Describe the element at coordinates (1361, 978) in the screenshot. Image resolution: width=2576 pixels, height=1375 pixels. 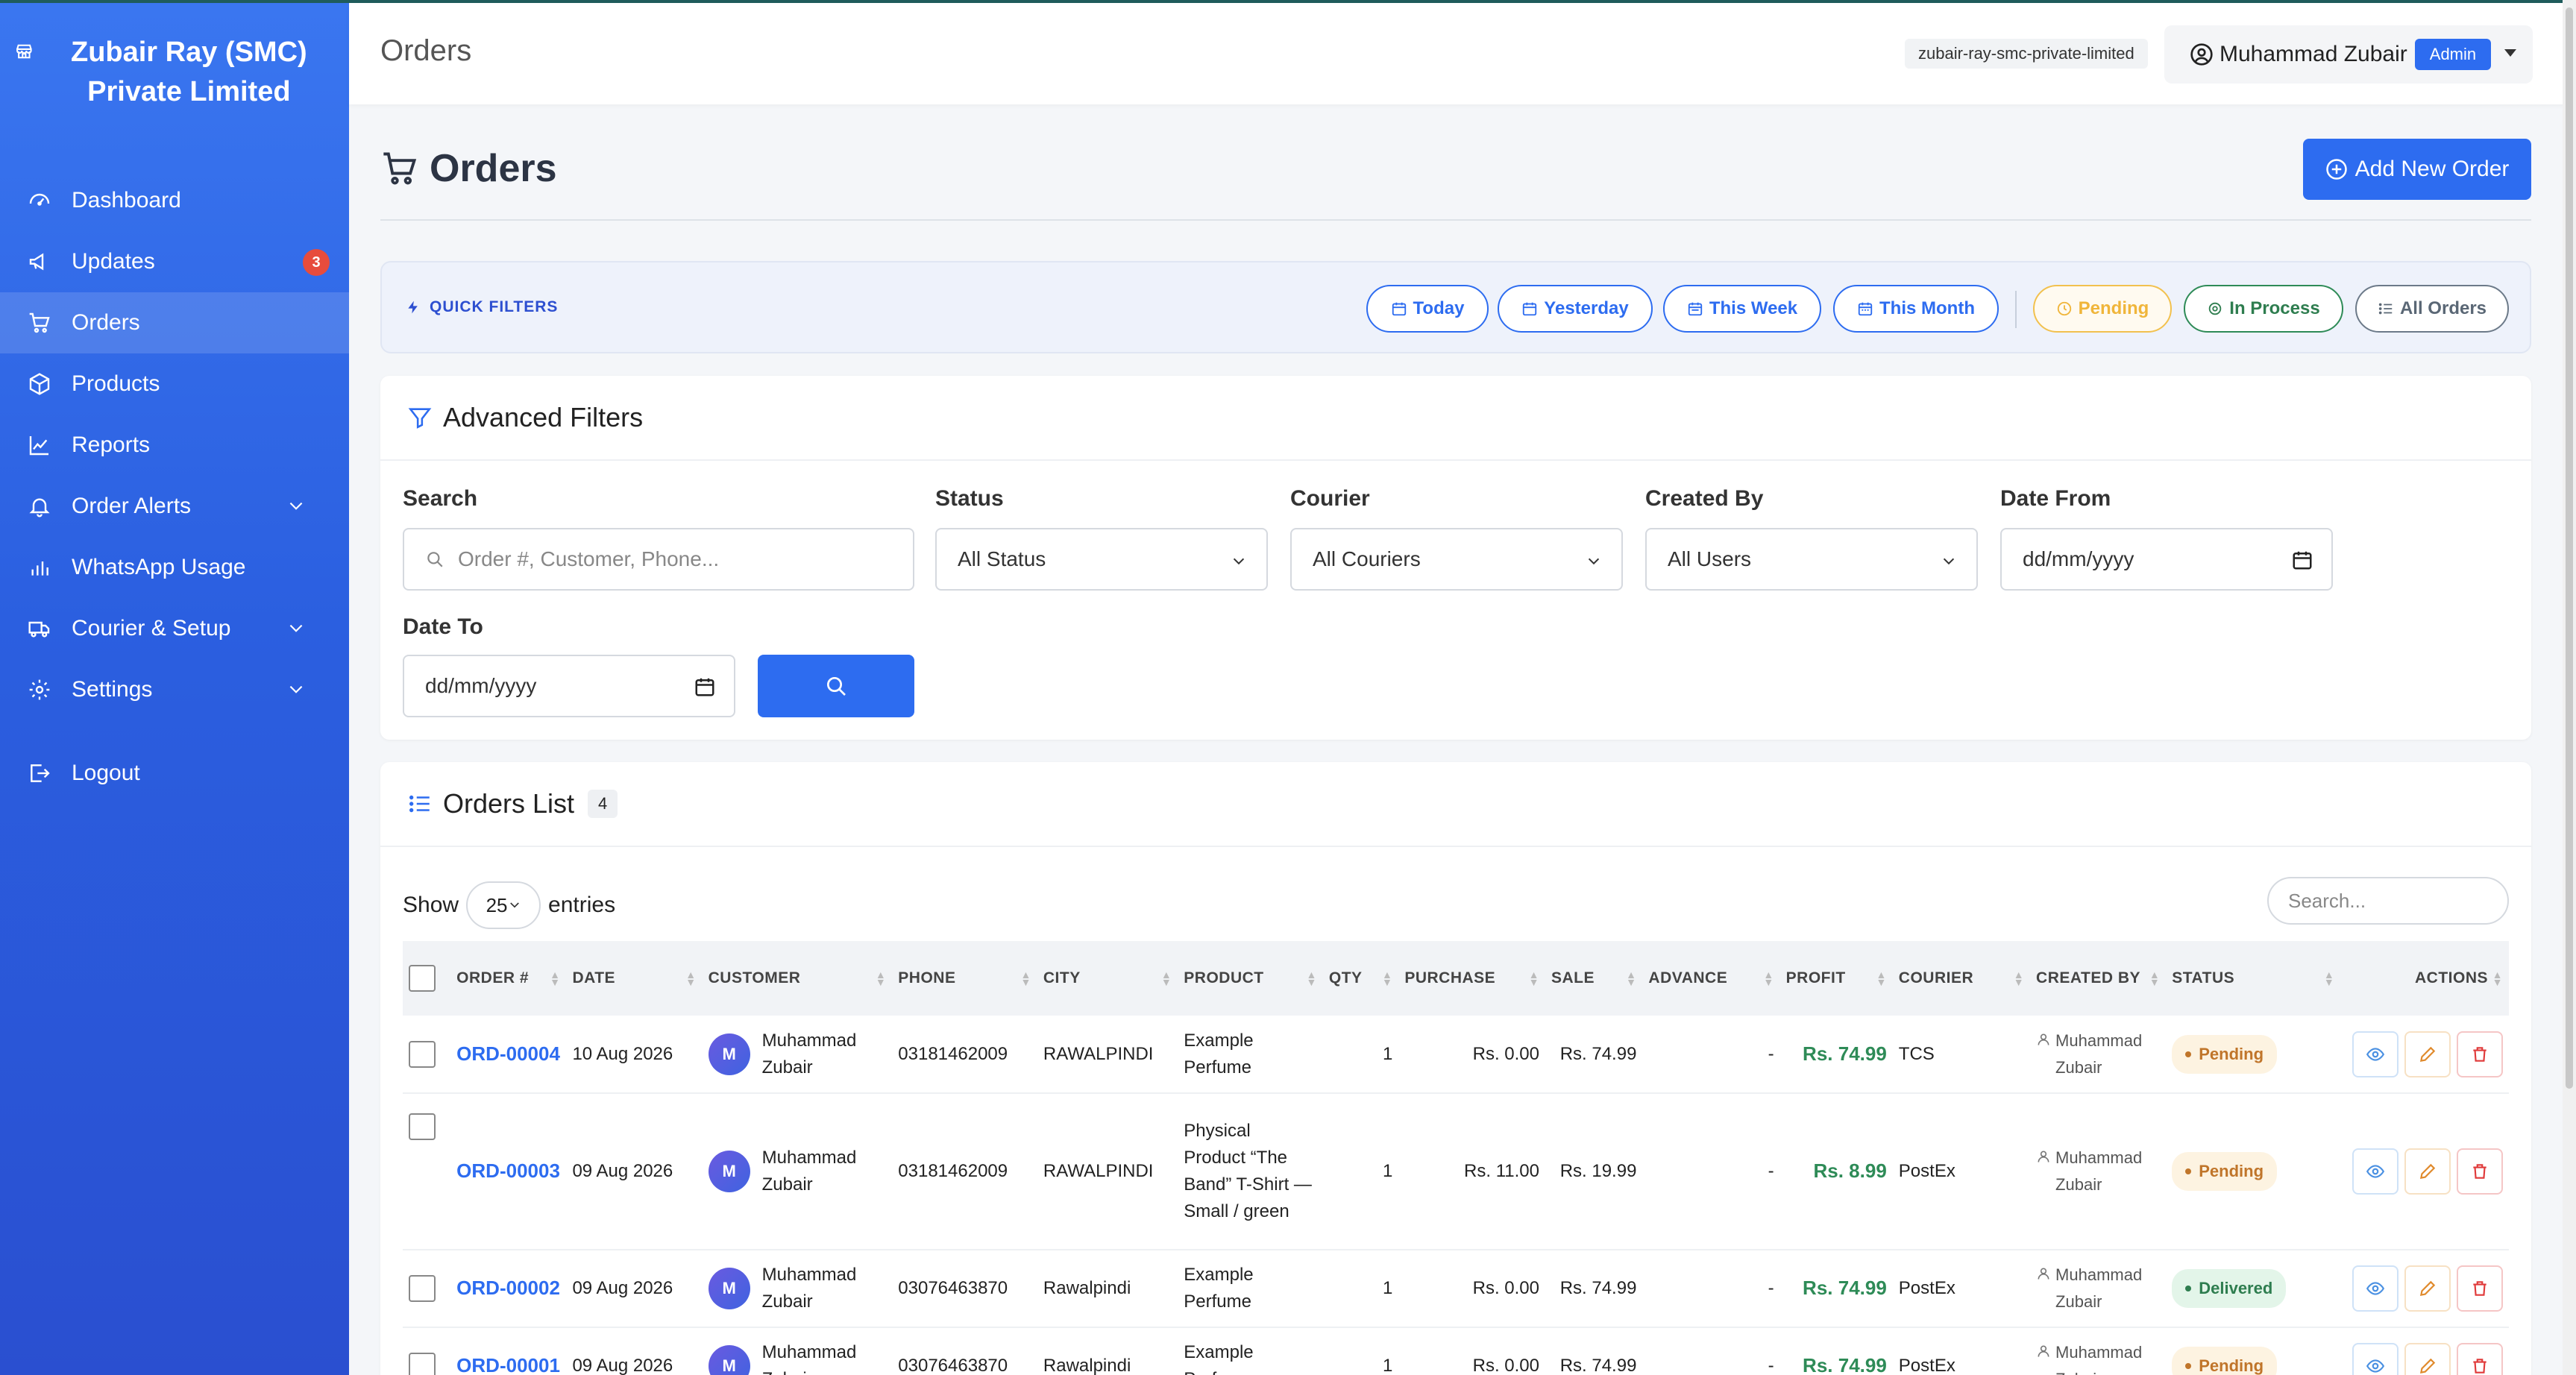
I see `column-header-qty: QTY ▲ ▼` at that location.